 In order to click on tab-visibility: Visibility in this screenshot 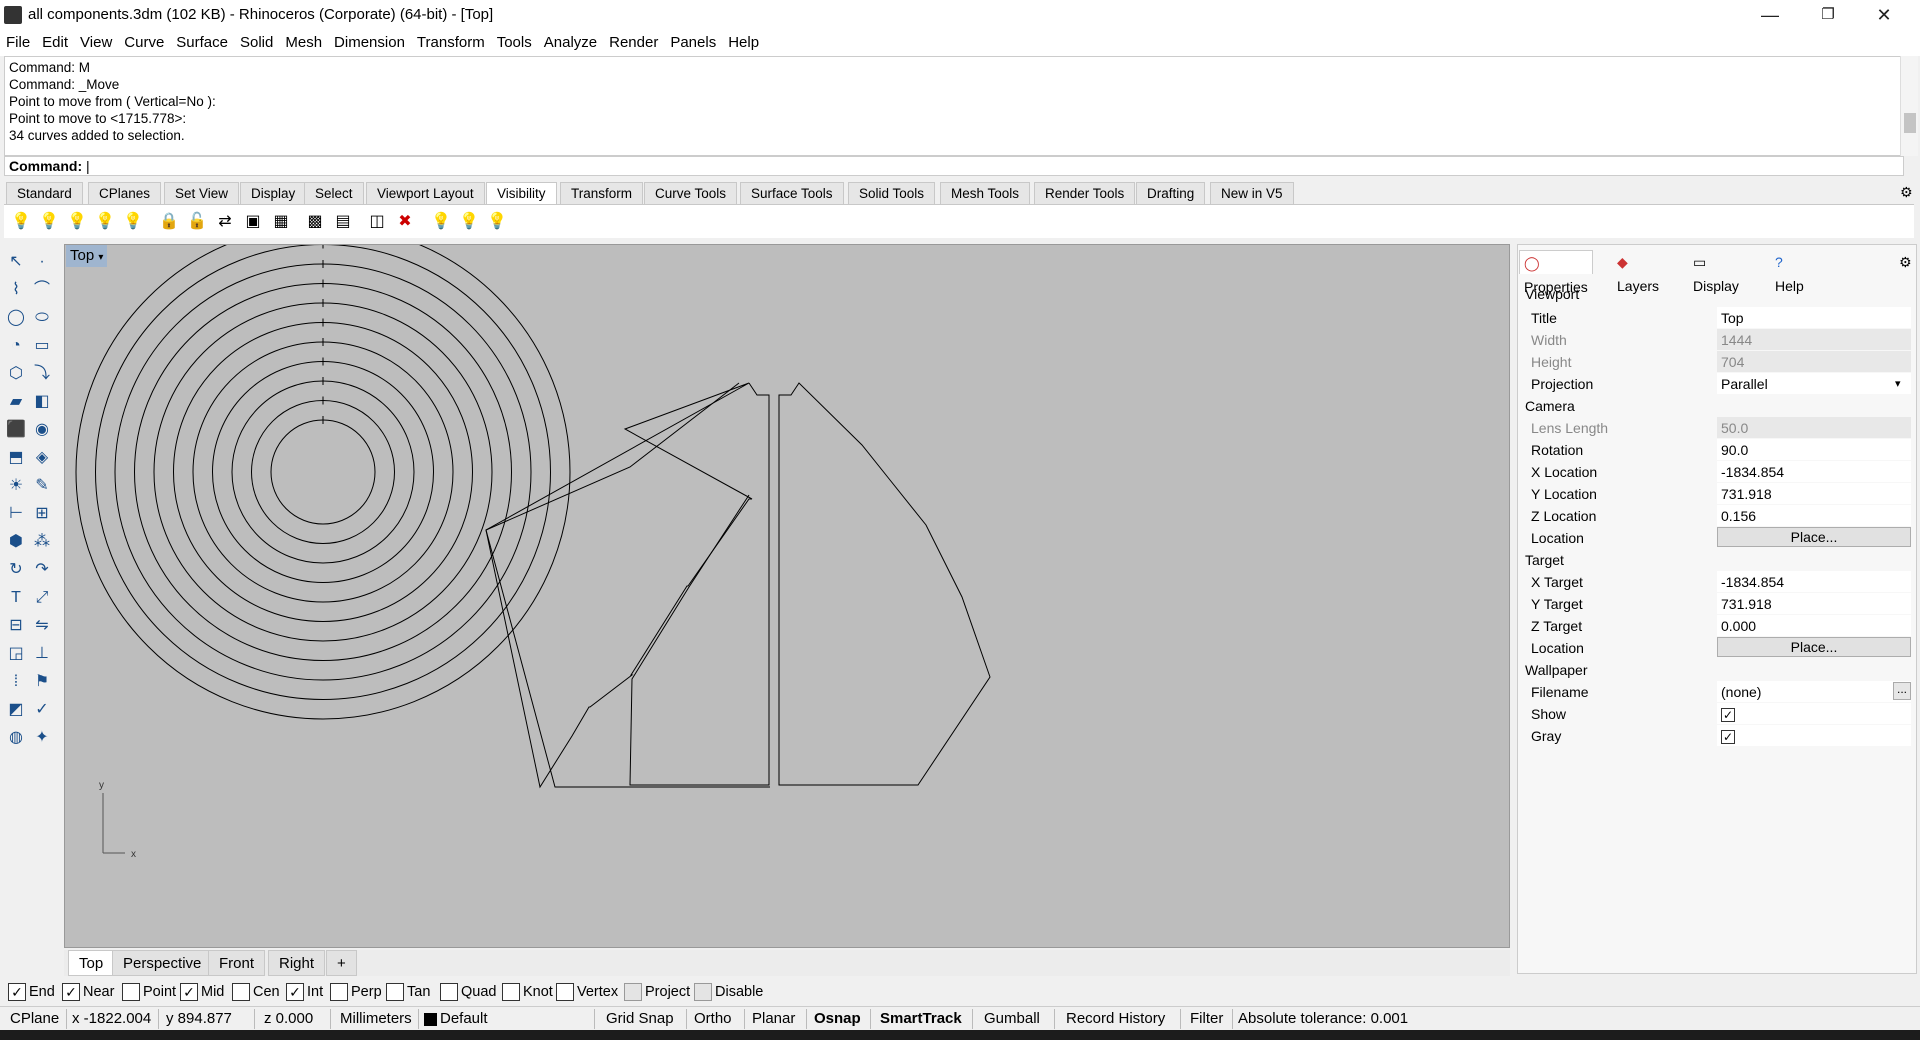, I will do `click(521, 193)`.